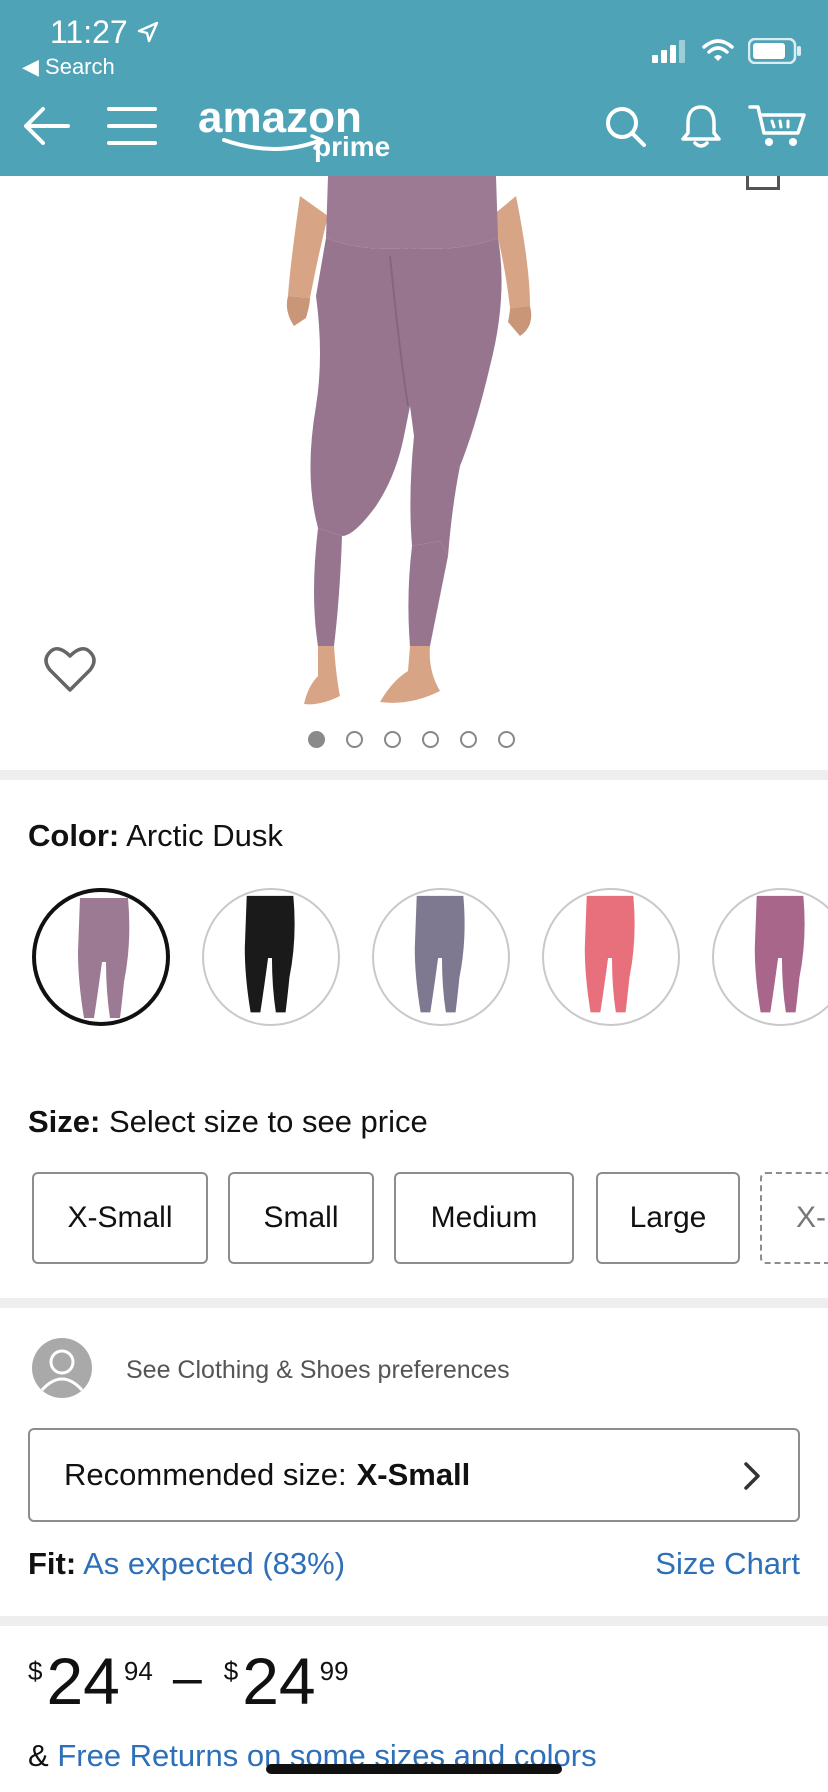 The height and width of the screenshot is (1792, 828). I want to click on fit-value-link: As expected (83%), so click(214, 1563).